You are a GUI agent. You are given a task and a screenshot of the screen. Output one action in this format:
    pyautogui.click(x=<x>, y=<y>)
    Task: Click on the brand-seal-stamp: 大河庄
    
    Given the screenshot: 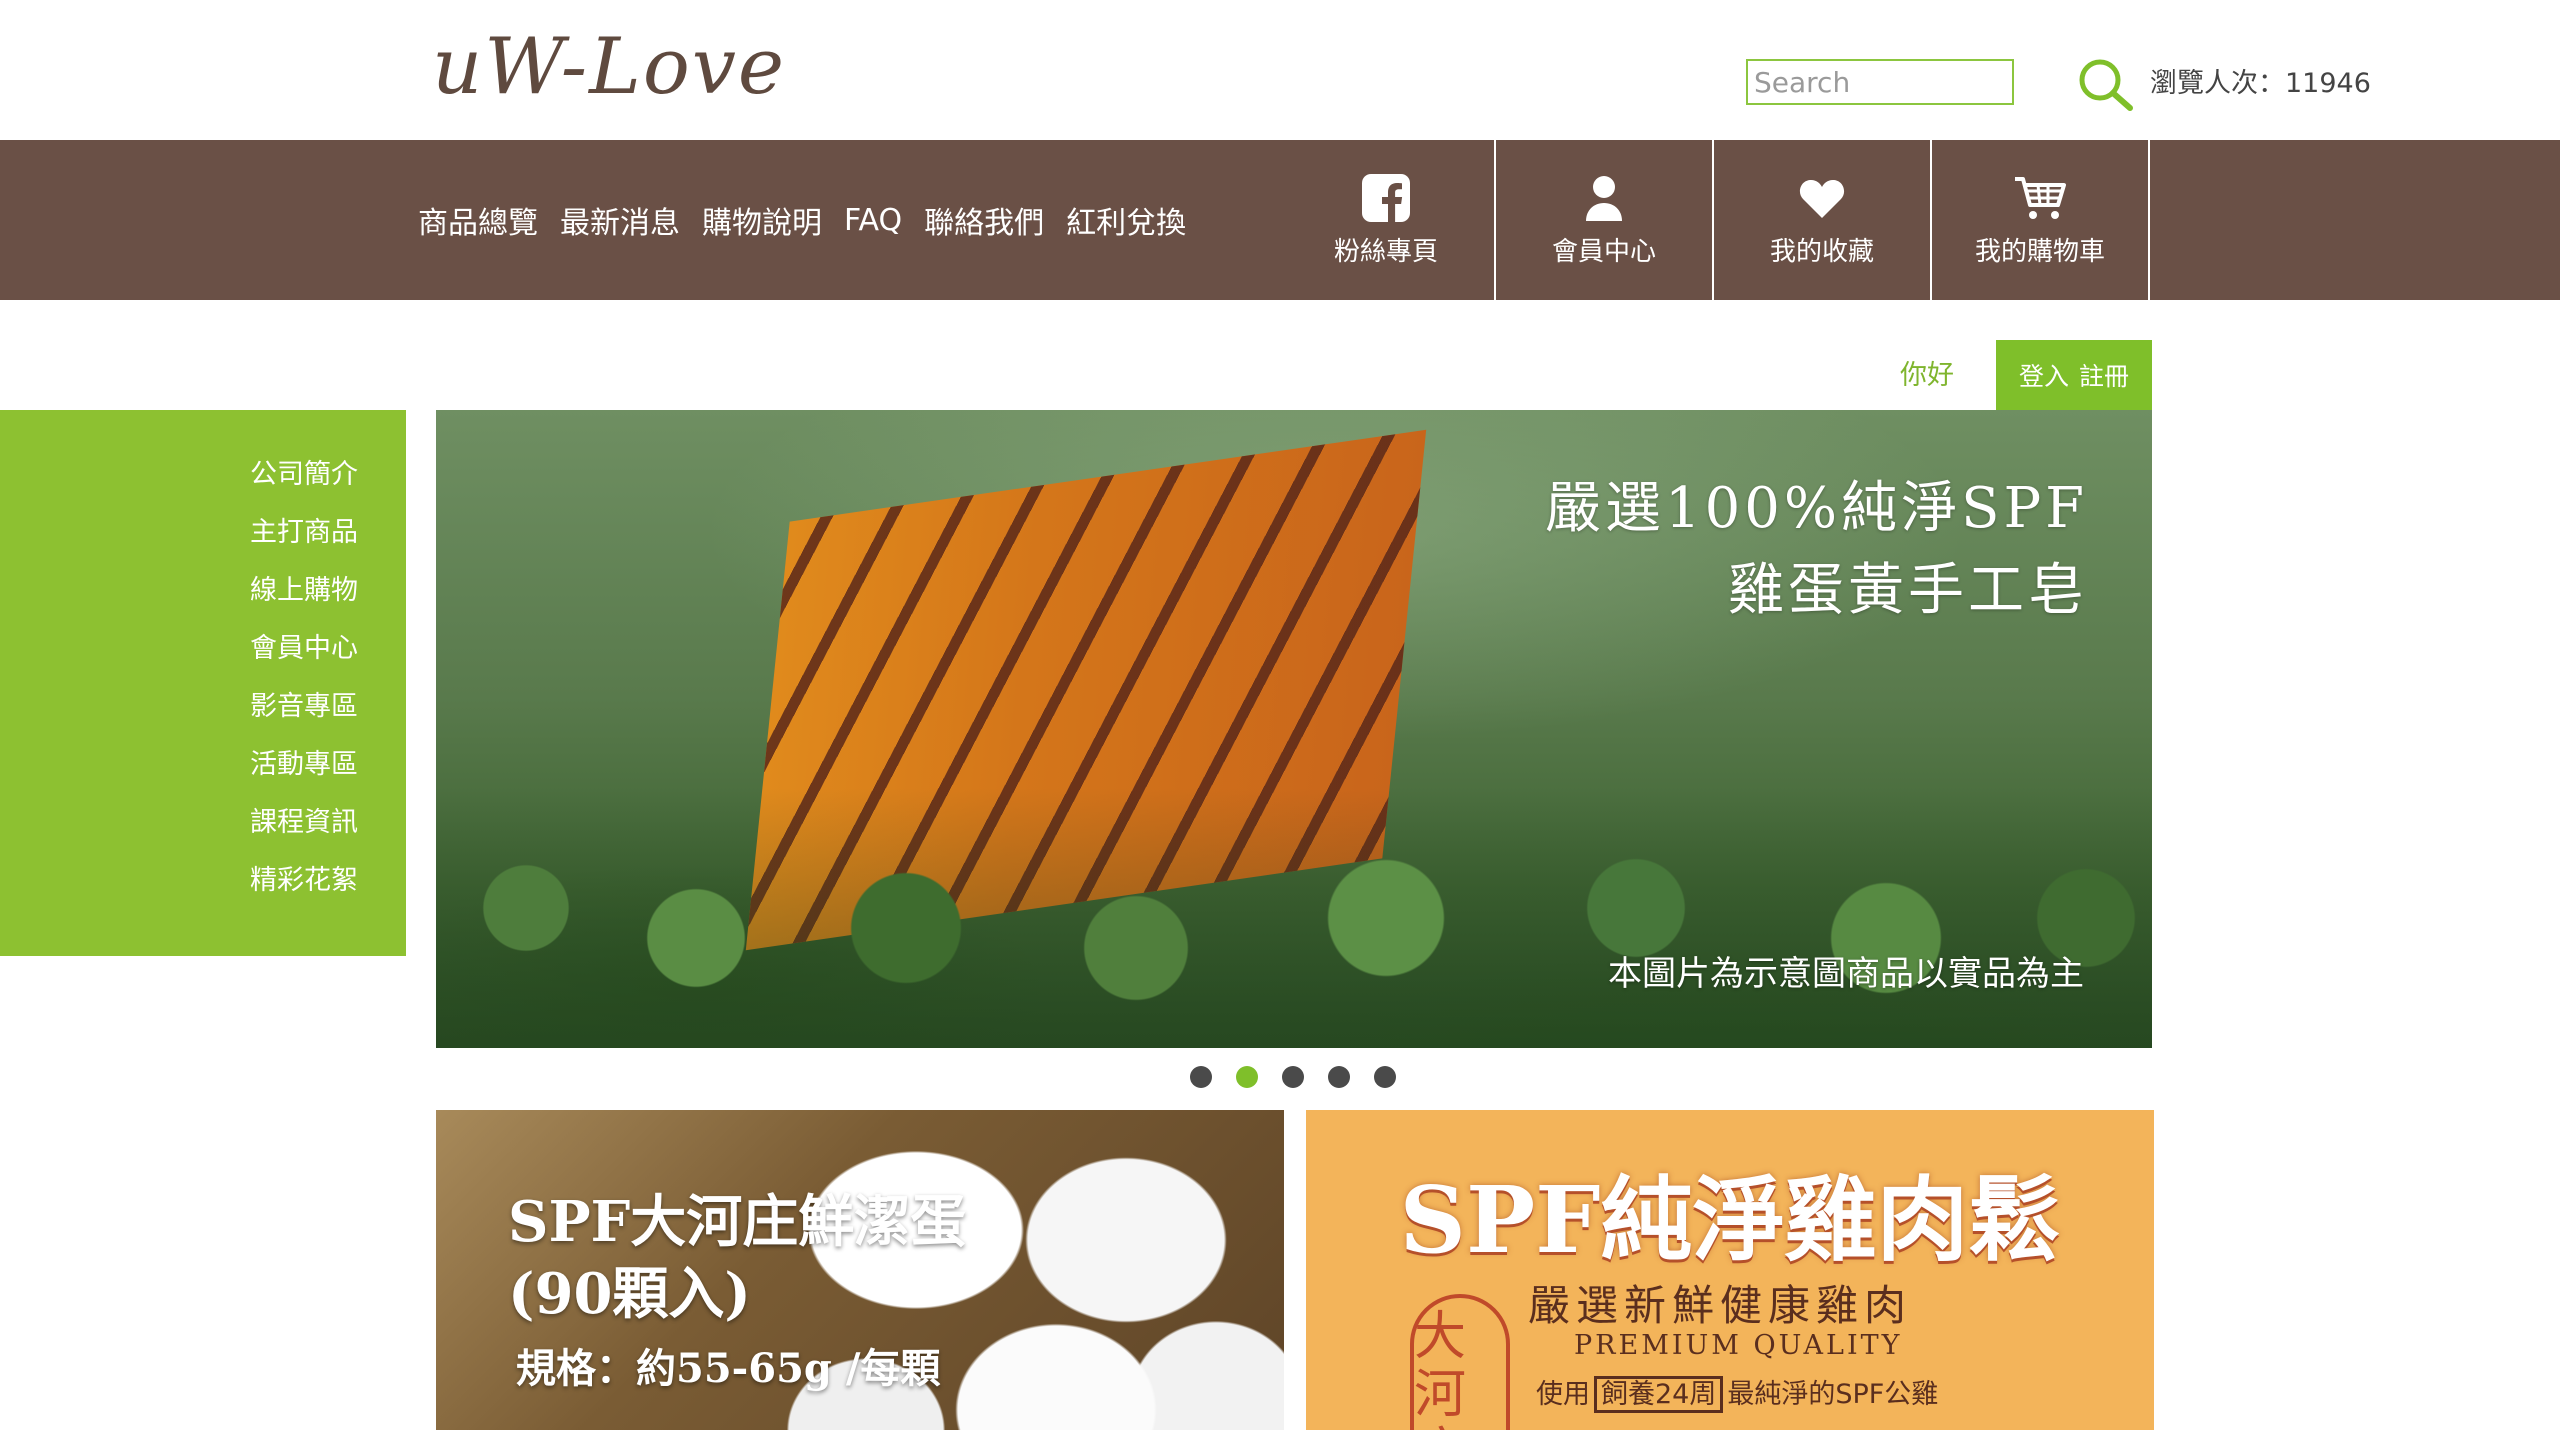 What is the action you would take?
    pyautogui.click(x=1460, y=1362)
    